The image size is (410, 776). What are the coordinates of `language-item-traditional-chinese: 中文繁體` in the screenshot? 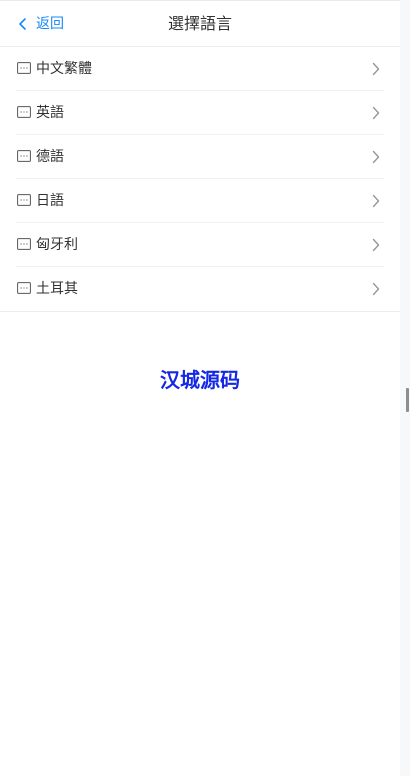 It's located at (200, 69).